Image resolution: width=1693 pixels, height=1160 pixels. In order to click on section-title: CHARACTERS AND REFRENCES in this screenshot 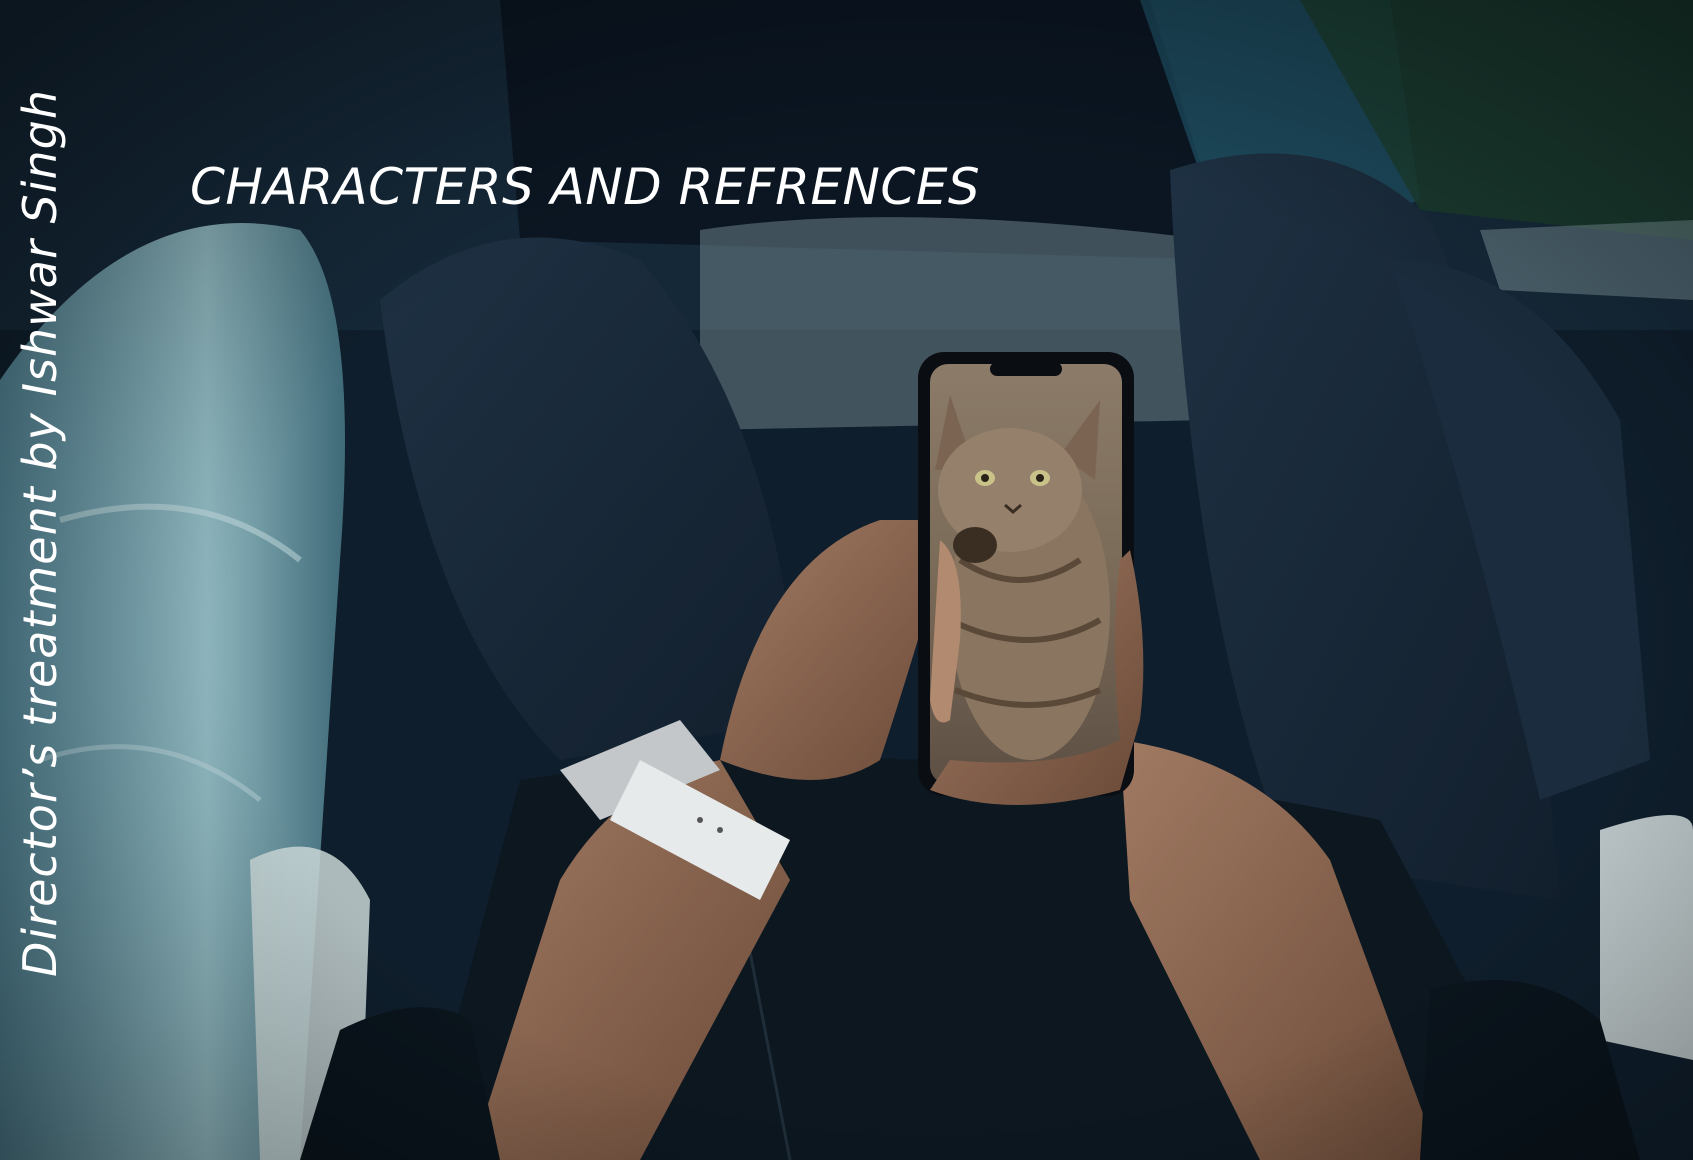, I will do `click(585, 187)`.